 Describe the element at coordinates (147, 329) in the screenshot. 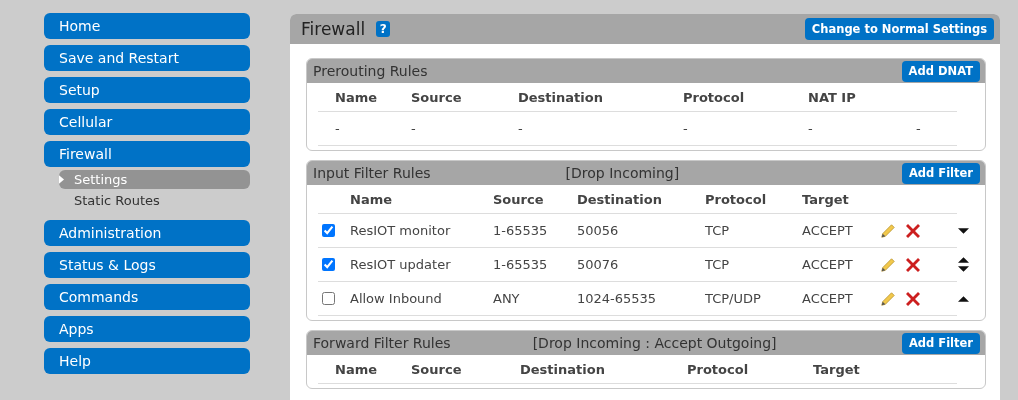

I see `nav-item: Apps` at that location.